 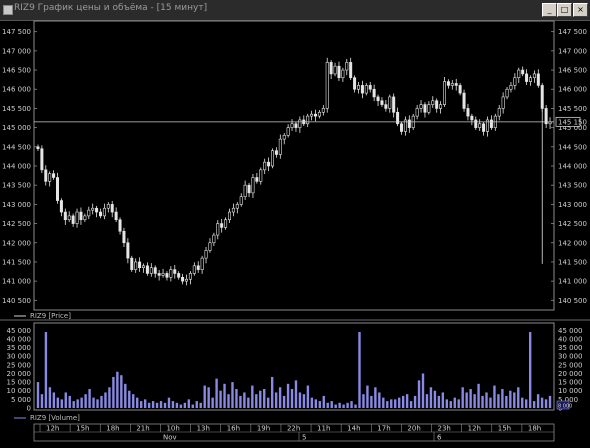 What do you see at coordinates (572, 301) in the screenshot?
I see `price-tick-right: 140 500` at bounding box center [572, 301].